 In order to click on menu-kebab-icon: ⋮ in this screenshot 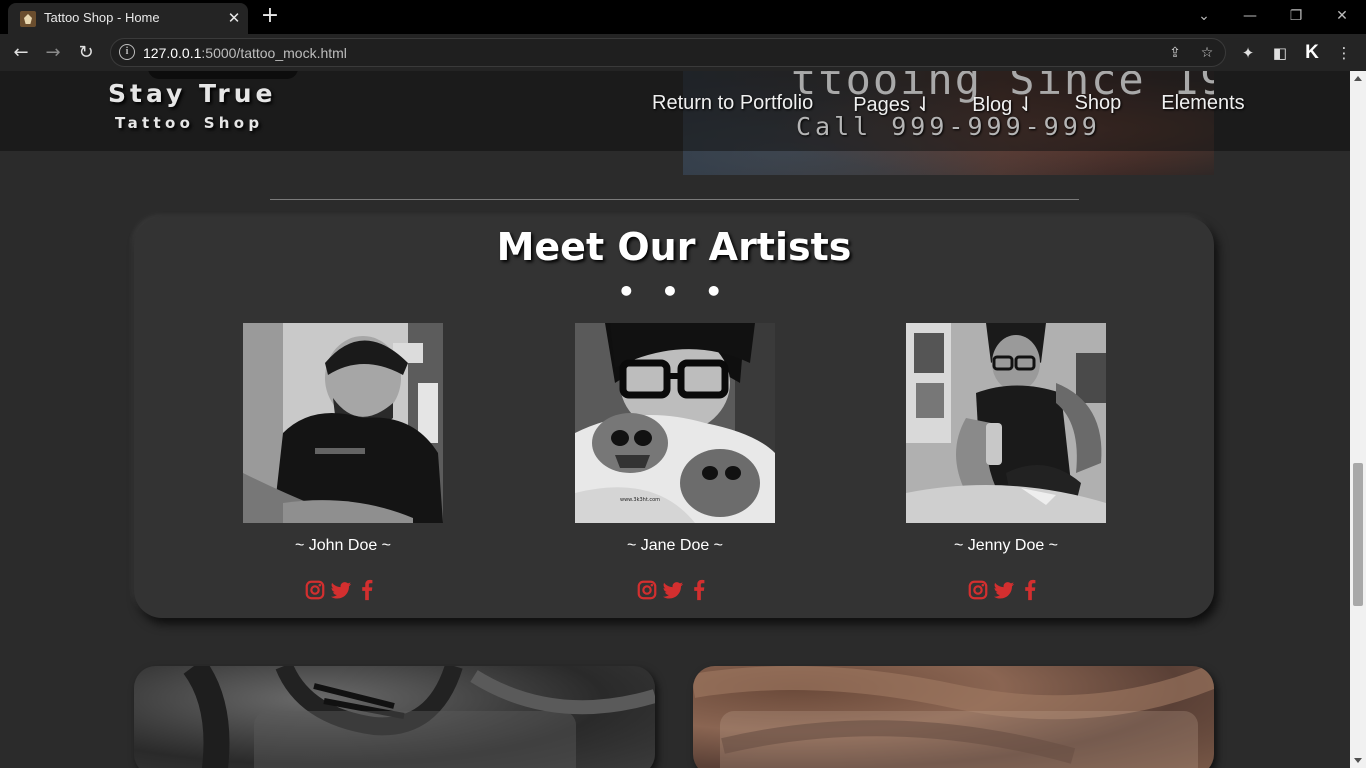, I will do `click(1344, 53)`.